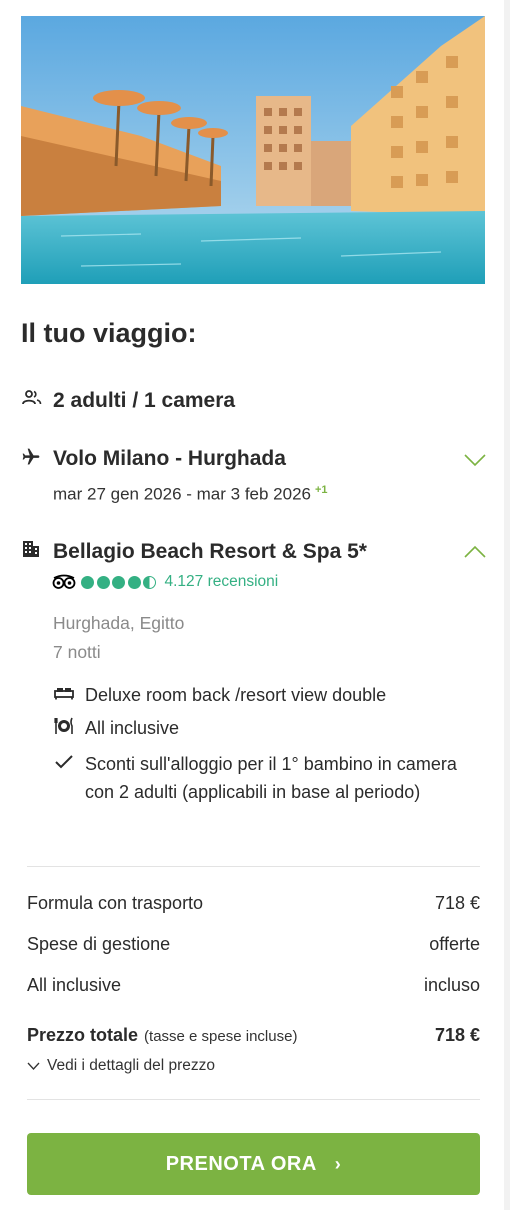 The width and height of the screenshot is (510, 1210). What do you see at coordinates (115, 903) in the screenshot?
I see `price-label: Formula con trasporto` at bounding box center [115, 903].